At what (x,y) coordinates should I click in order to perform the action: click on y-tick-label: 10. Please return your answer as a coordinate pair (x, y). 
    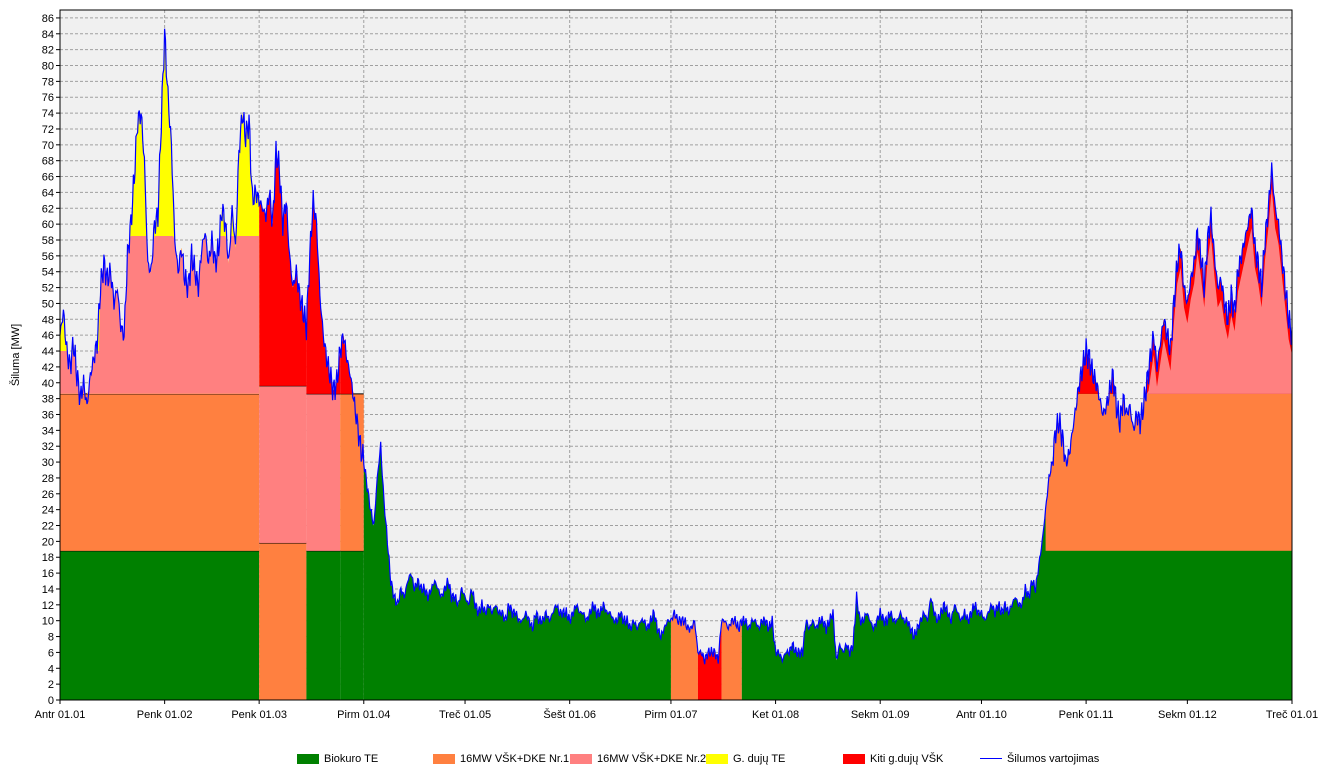
    Looking at the image, I should click on (48, 622).